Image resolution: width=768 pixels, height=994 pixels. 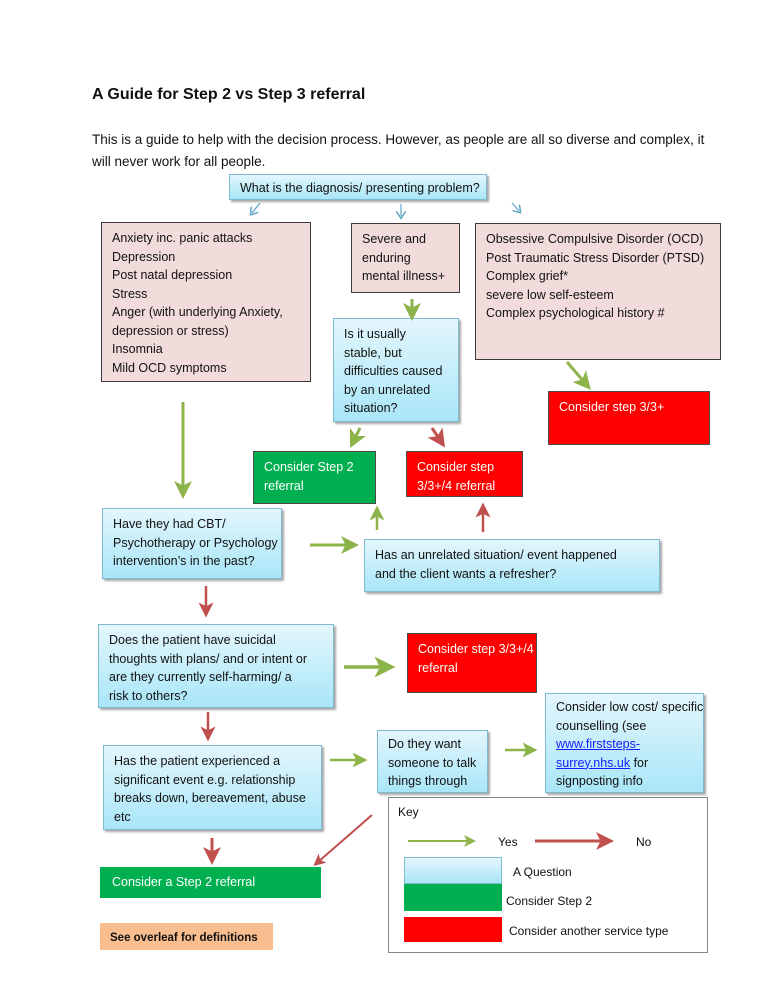 I want to click on arrow-stable-no, so click(x=436, y=437).